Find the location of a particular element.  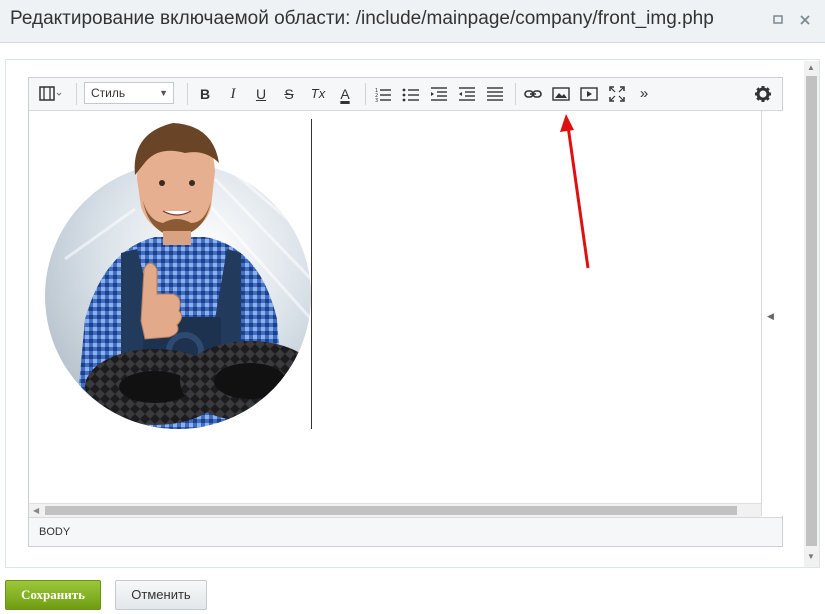

strikethrough-icon: S is located at coordinates (289, 94).